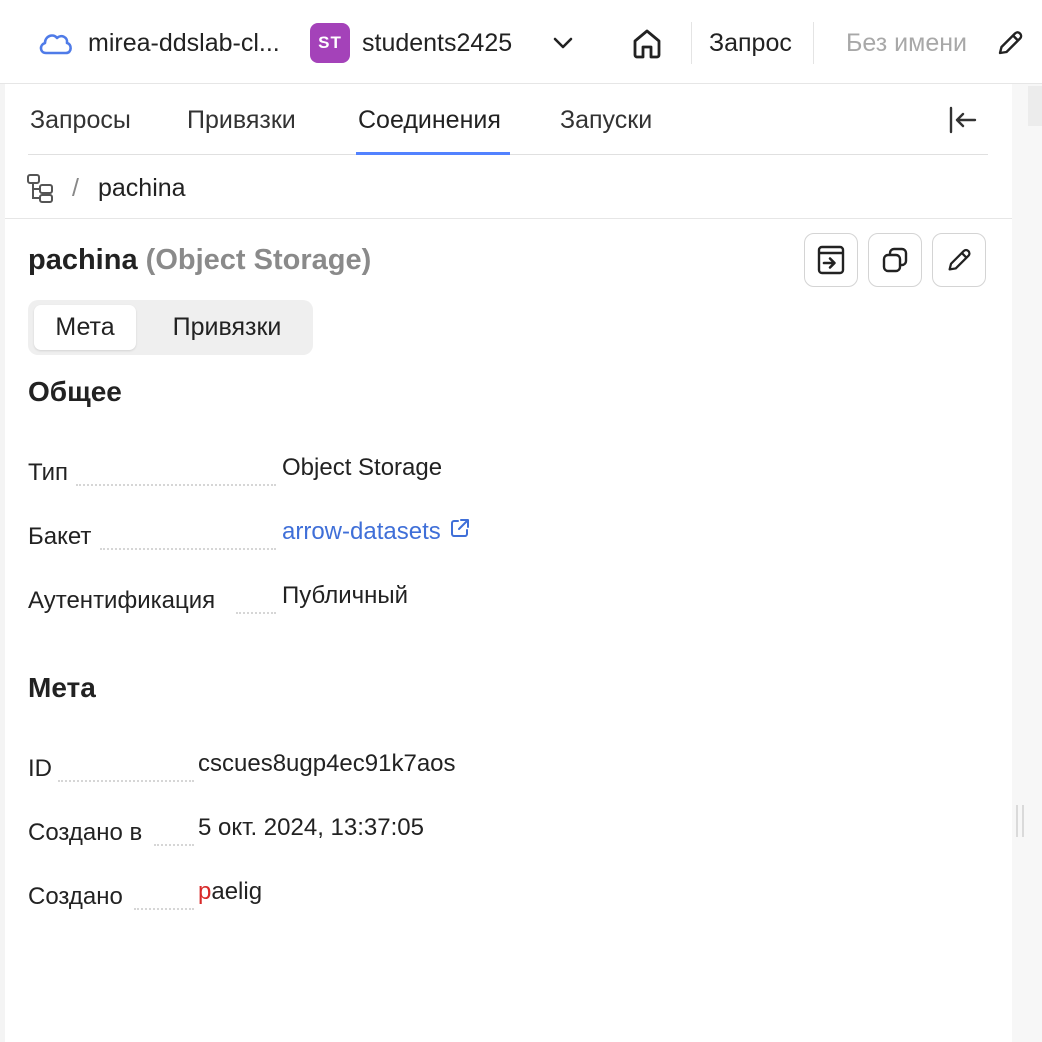 The image size is (1042, 1042). I want to click on sign-in-icon, so click(831, 260).